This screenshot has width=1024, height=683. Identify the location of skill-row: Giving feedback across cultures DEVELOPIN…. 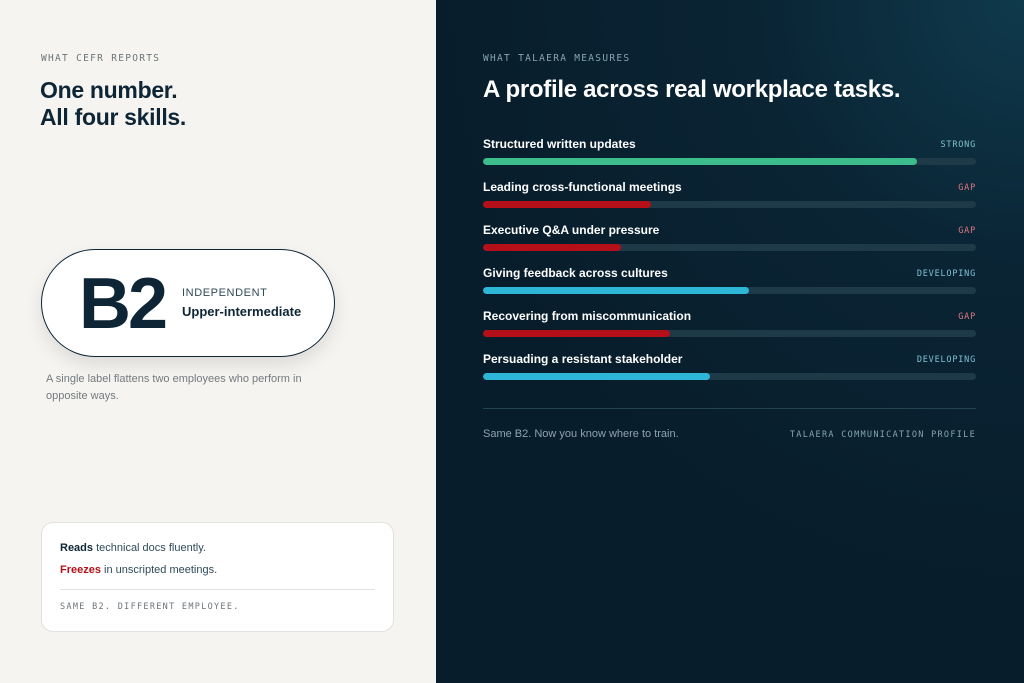
(729, 286).